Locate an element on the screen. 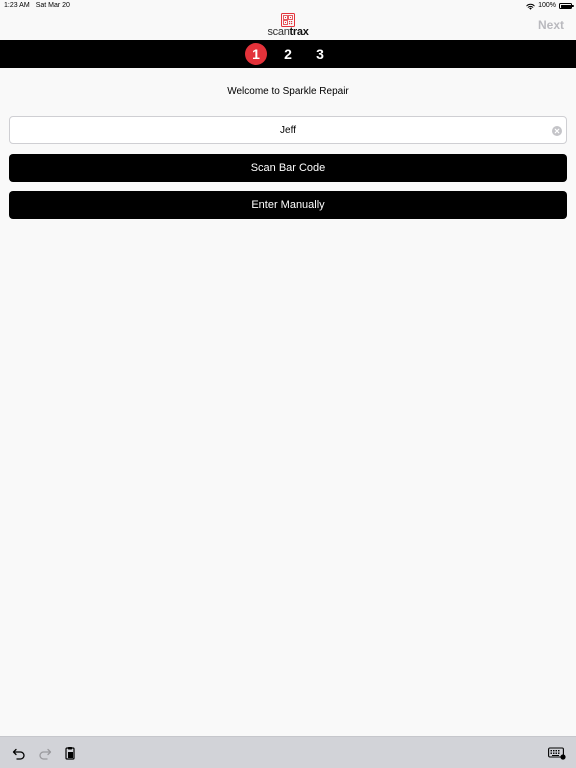 The image size is (576, 768). paste-icon is located at coordinates (70, 753).